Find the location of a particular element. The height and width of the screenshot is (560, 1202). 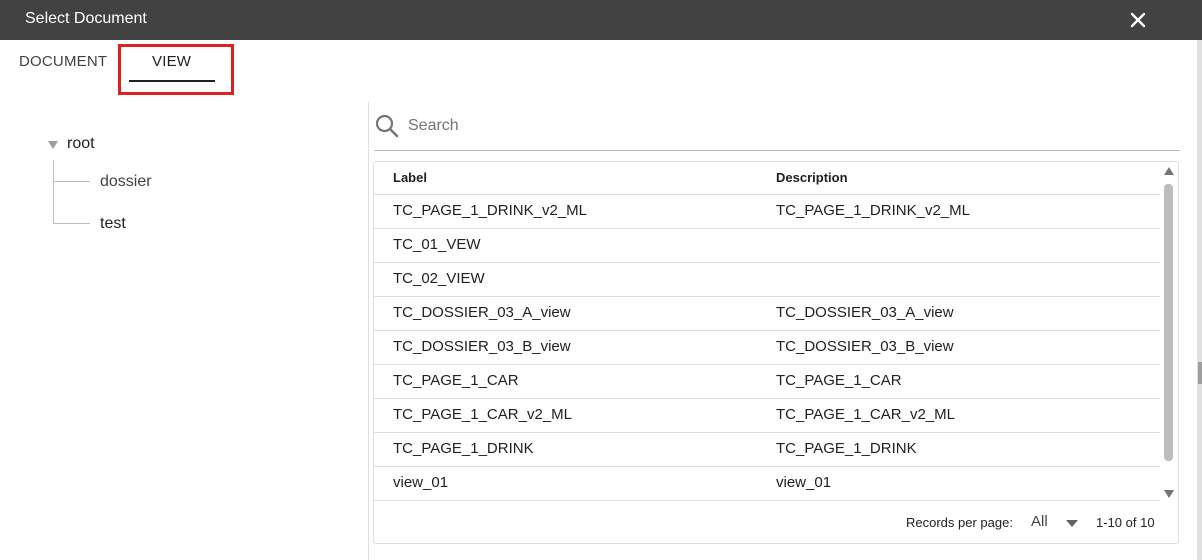

cell-description: TC_PAGE_1_DRINK is located at coordinates (846, 448).